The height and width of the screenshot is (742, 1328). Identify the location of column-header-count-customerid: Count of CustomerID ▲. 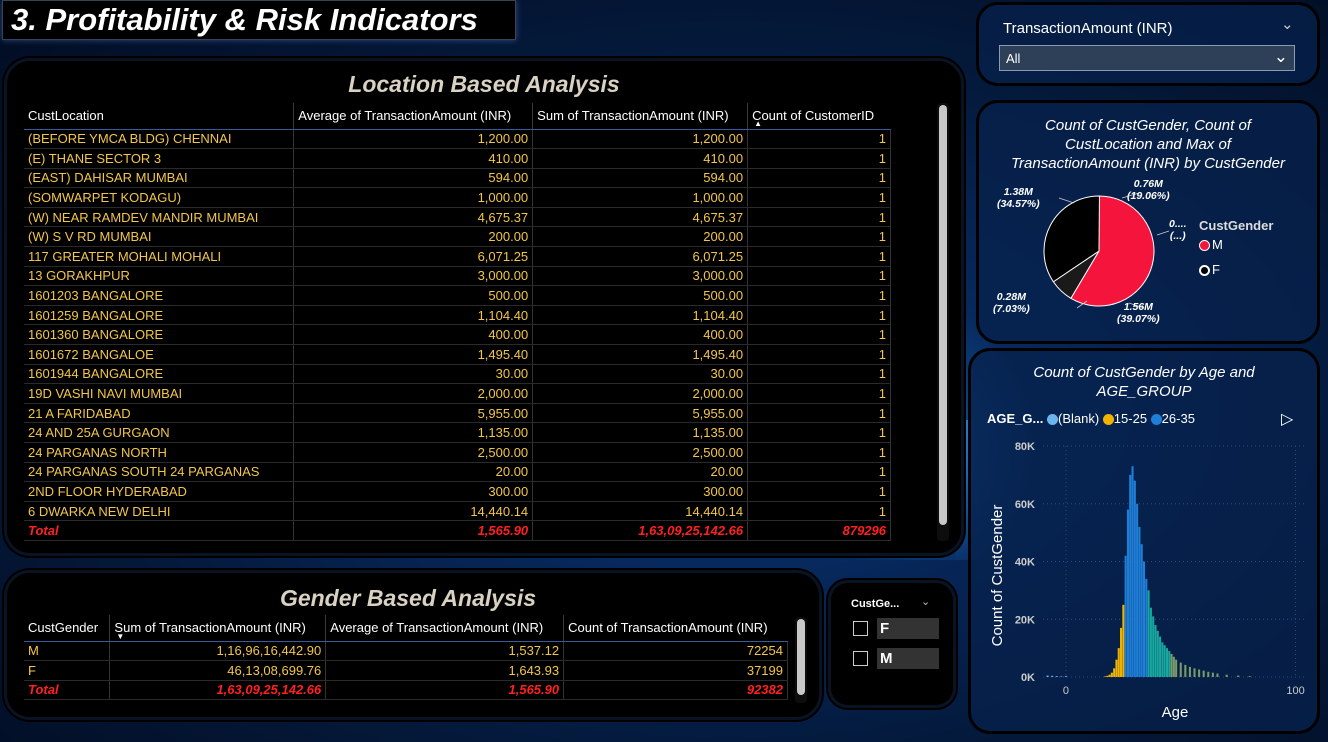
(819, 116).